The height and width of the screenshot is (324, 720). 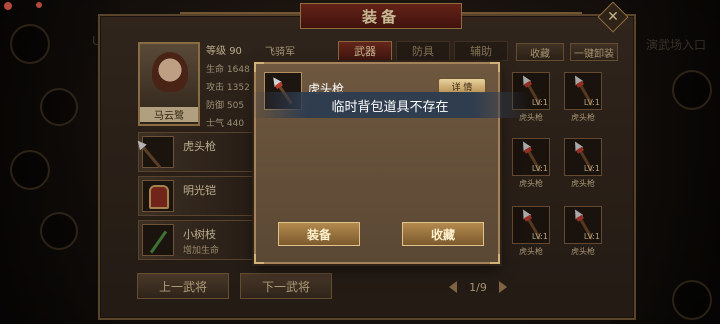 I want to click on favorite-button: 收藏, so click(x=443, y=234).